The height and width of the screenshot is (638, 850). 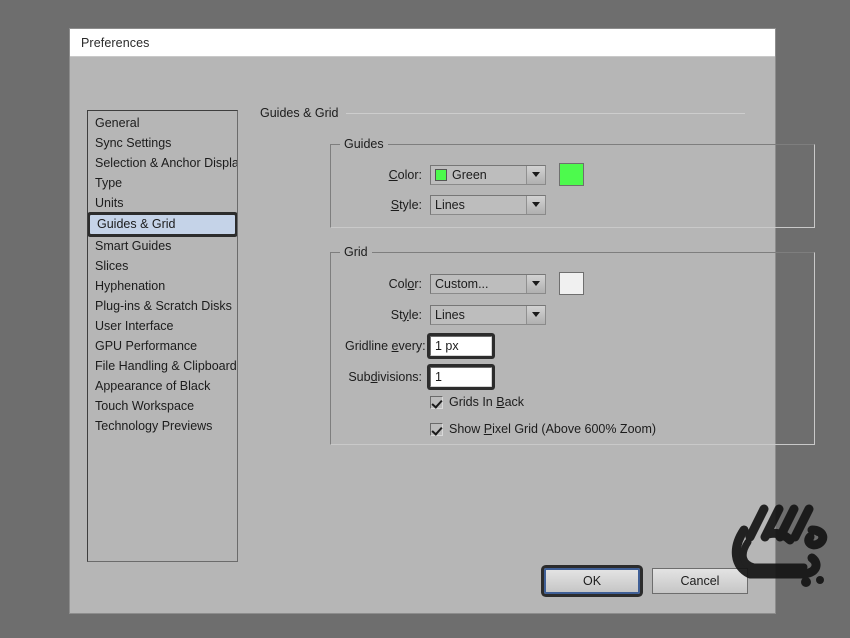 I want to click on sidebar-item-label: User Interface, so click(x=134, y=326).